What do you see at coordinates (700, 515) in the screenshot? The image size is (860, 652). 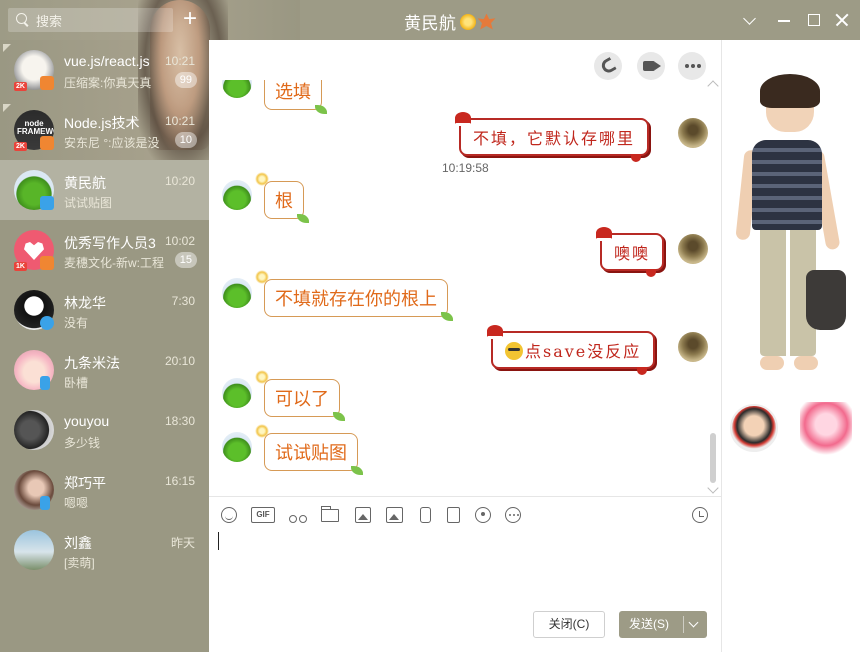 I see `history-clock-icon` at bounding box center [700, 515].